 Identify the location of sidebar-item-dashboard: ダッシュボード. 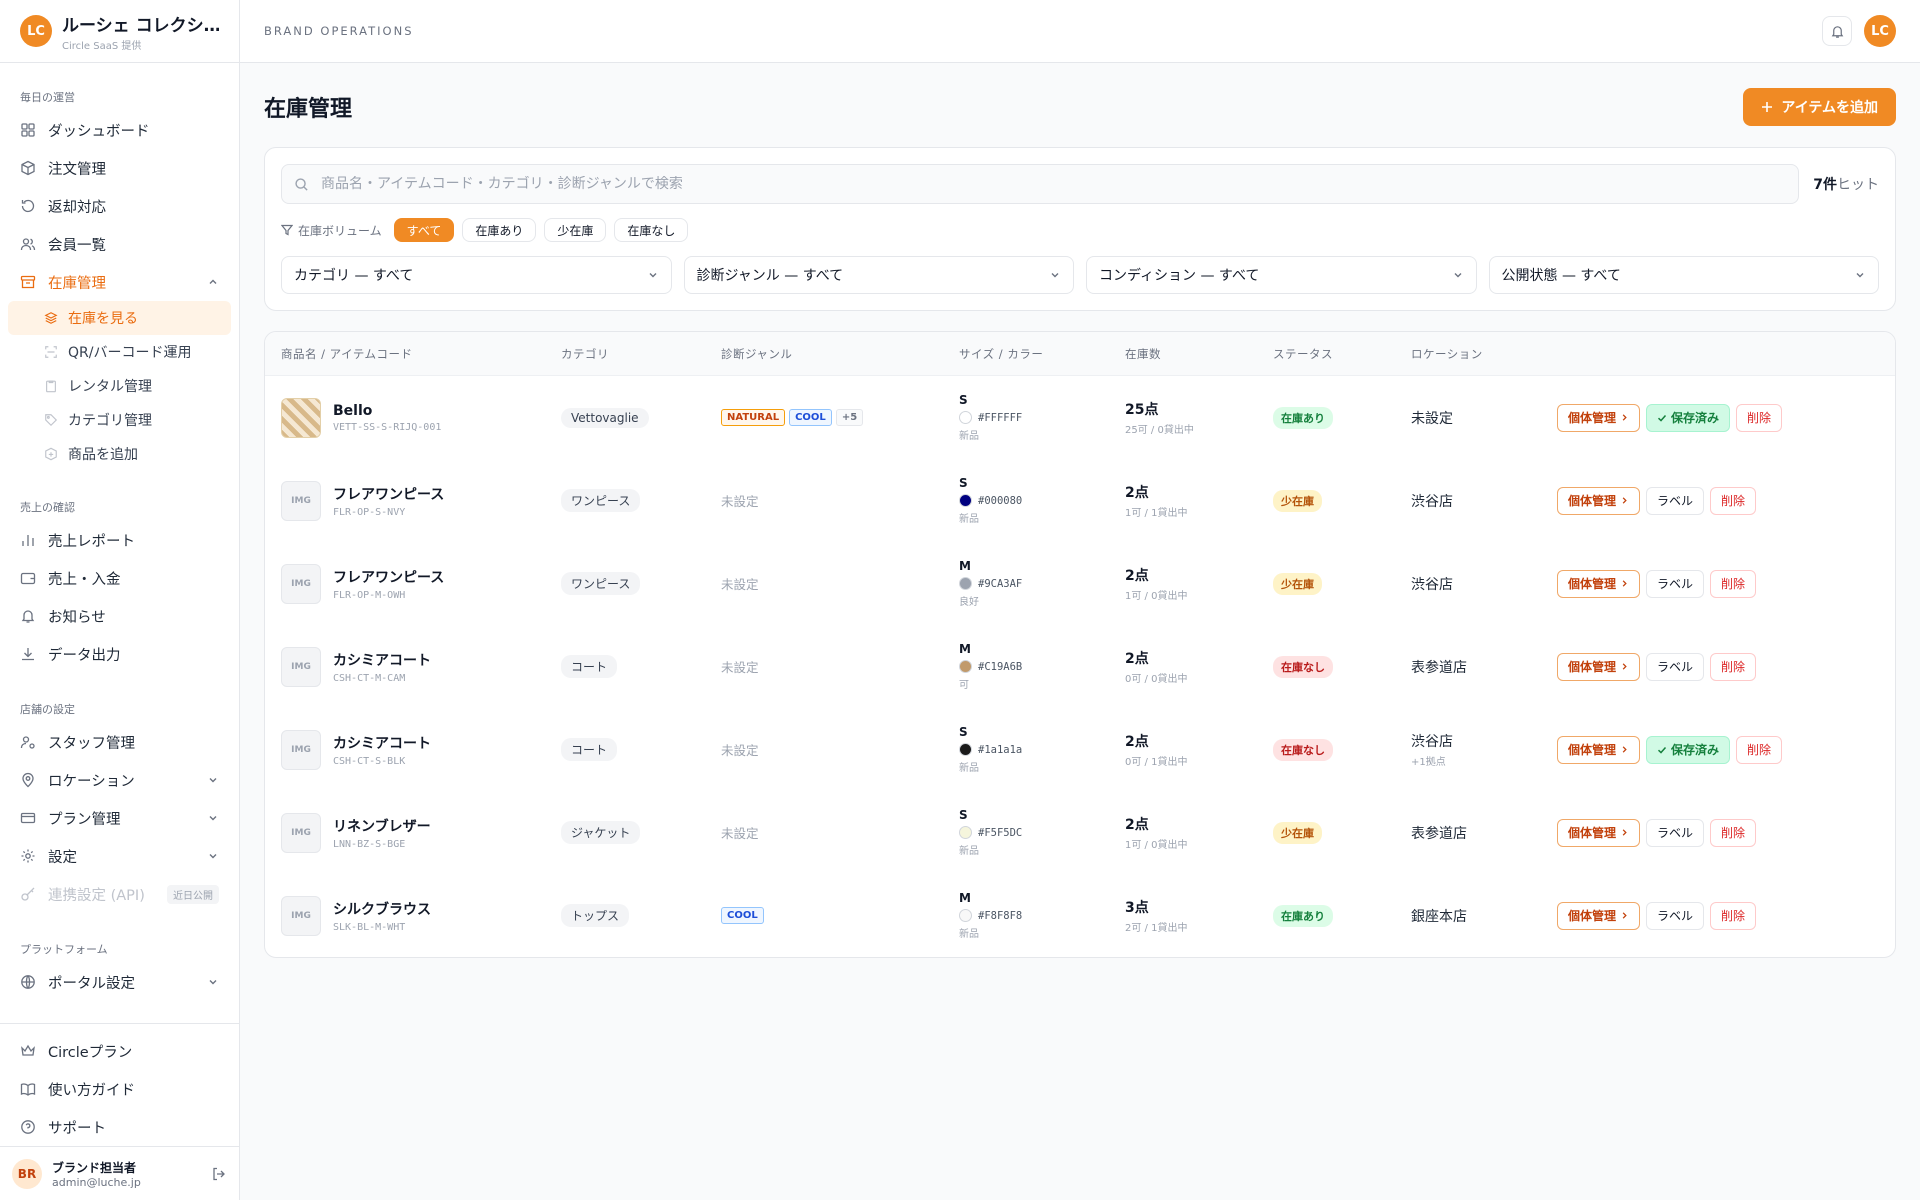
(119, 130).